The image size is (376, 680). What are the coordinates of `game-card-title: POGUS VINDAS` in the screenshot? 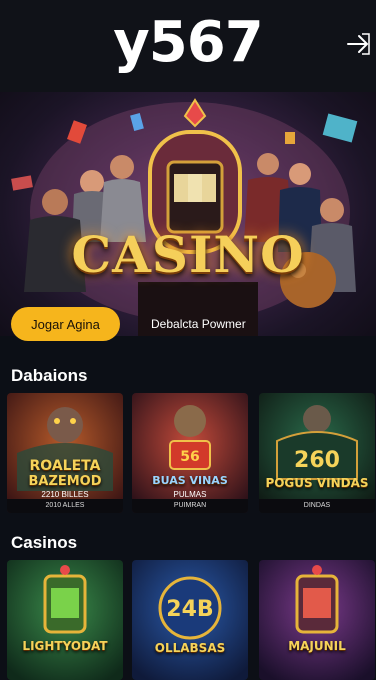 It's located at (317, 483).